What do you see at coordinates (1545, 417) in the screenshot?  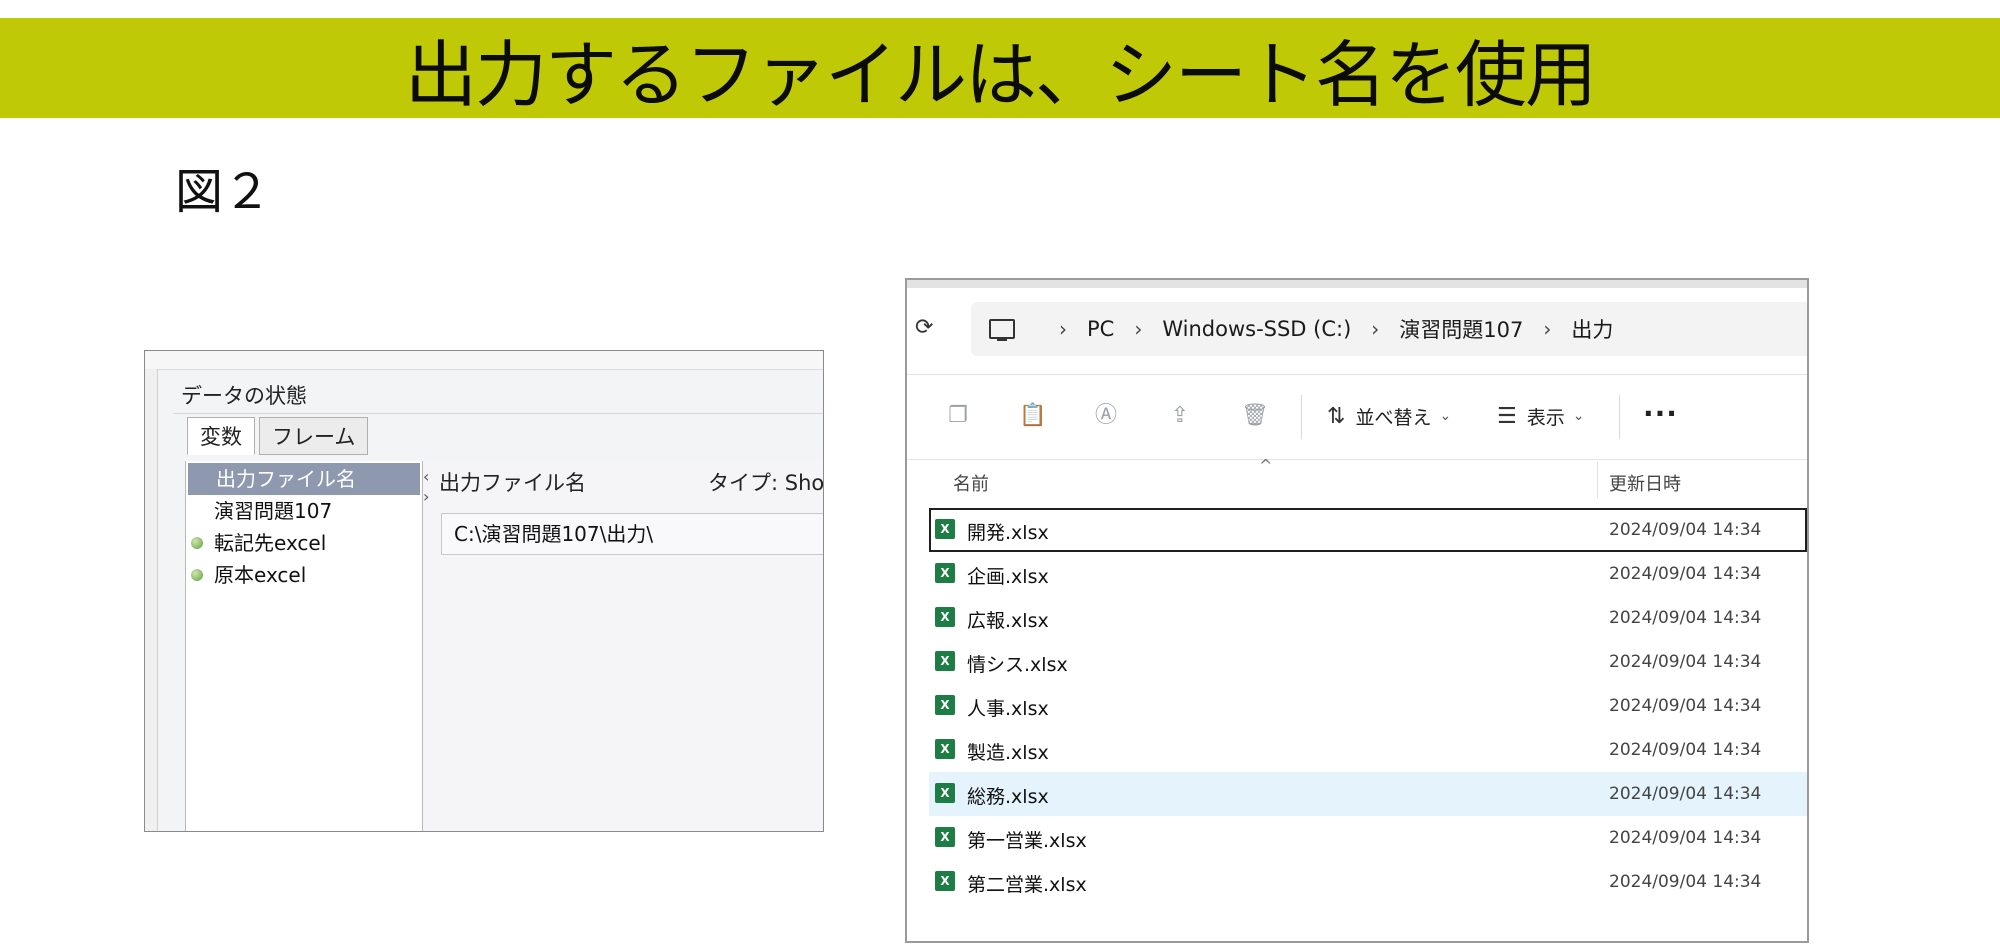 I see `view-label: 表示` at bounding box center [1545, 417].